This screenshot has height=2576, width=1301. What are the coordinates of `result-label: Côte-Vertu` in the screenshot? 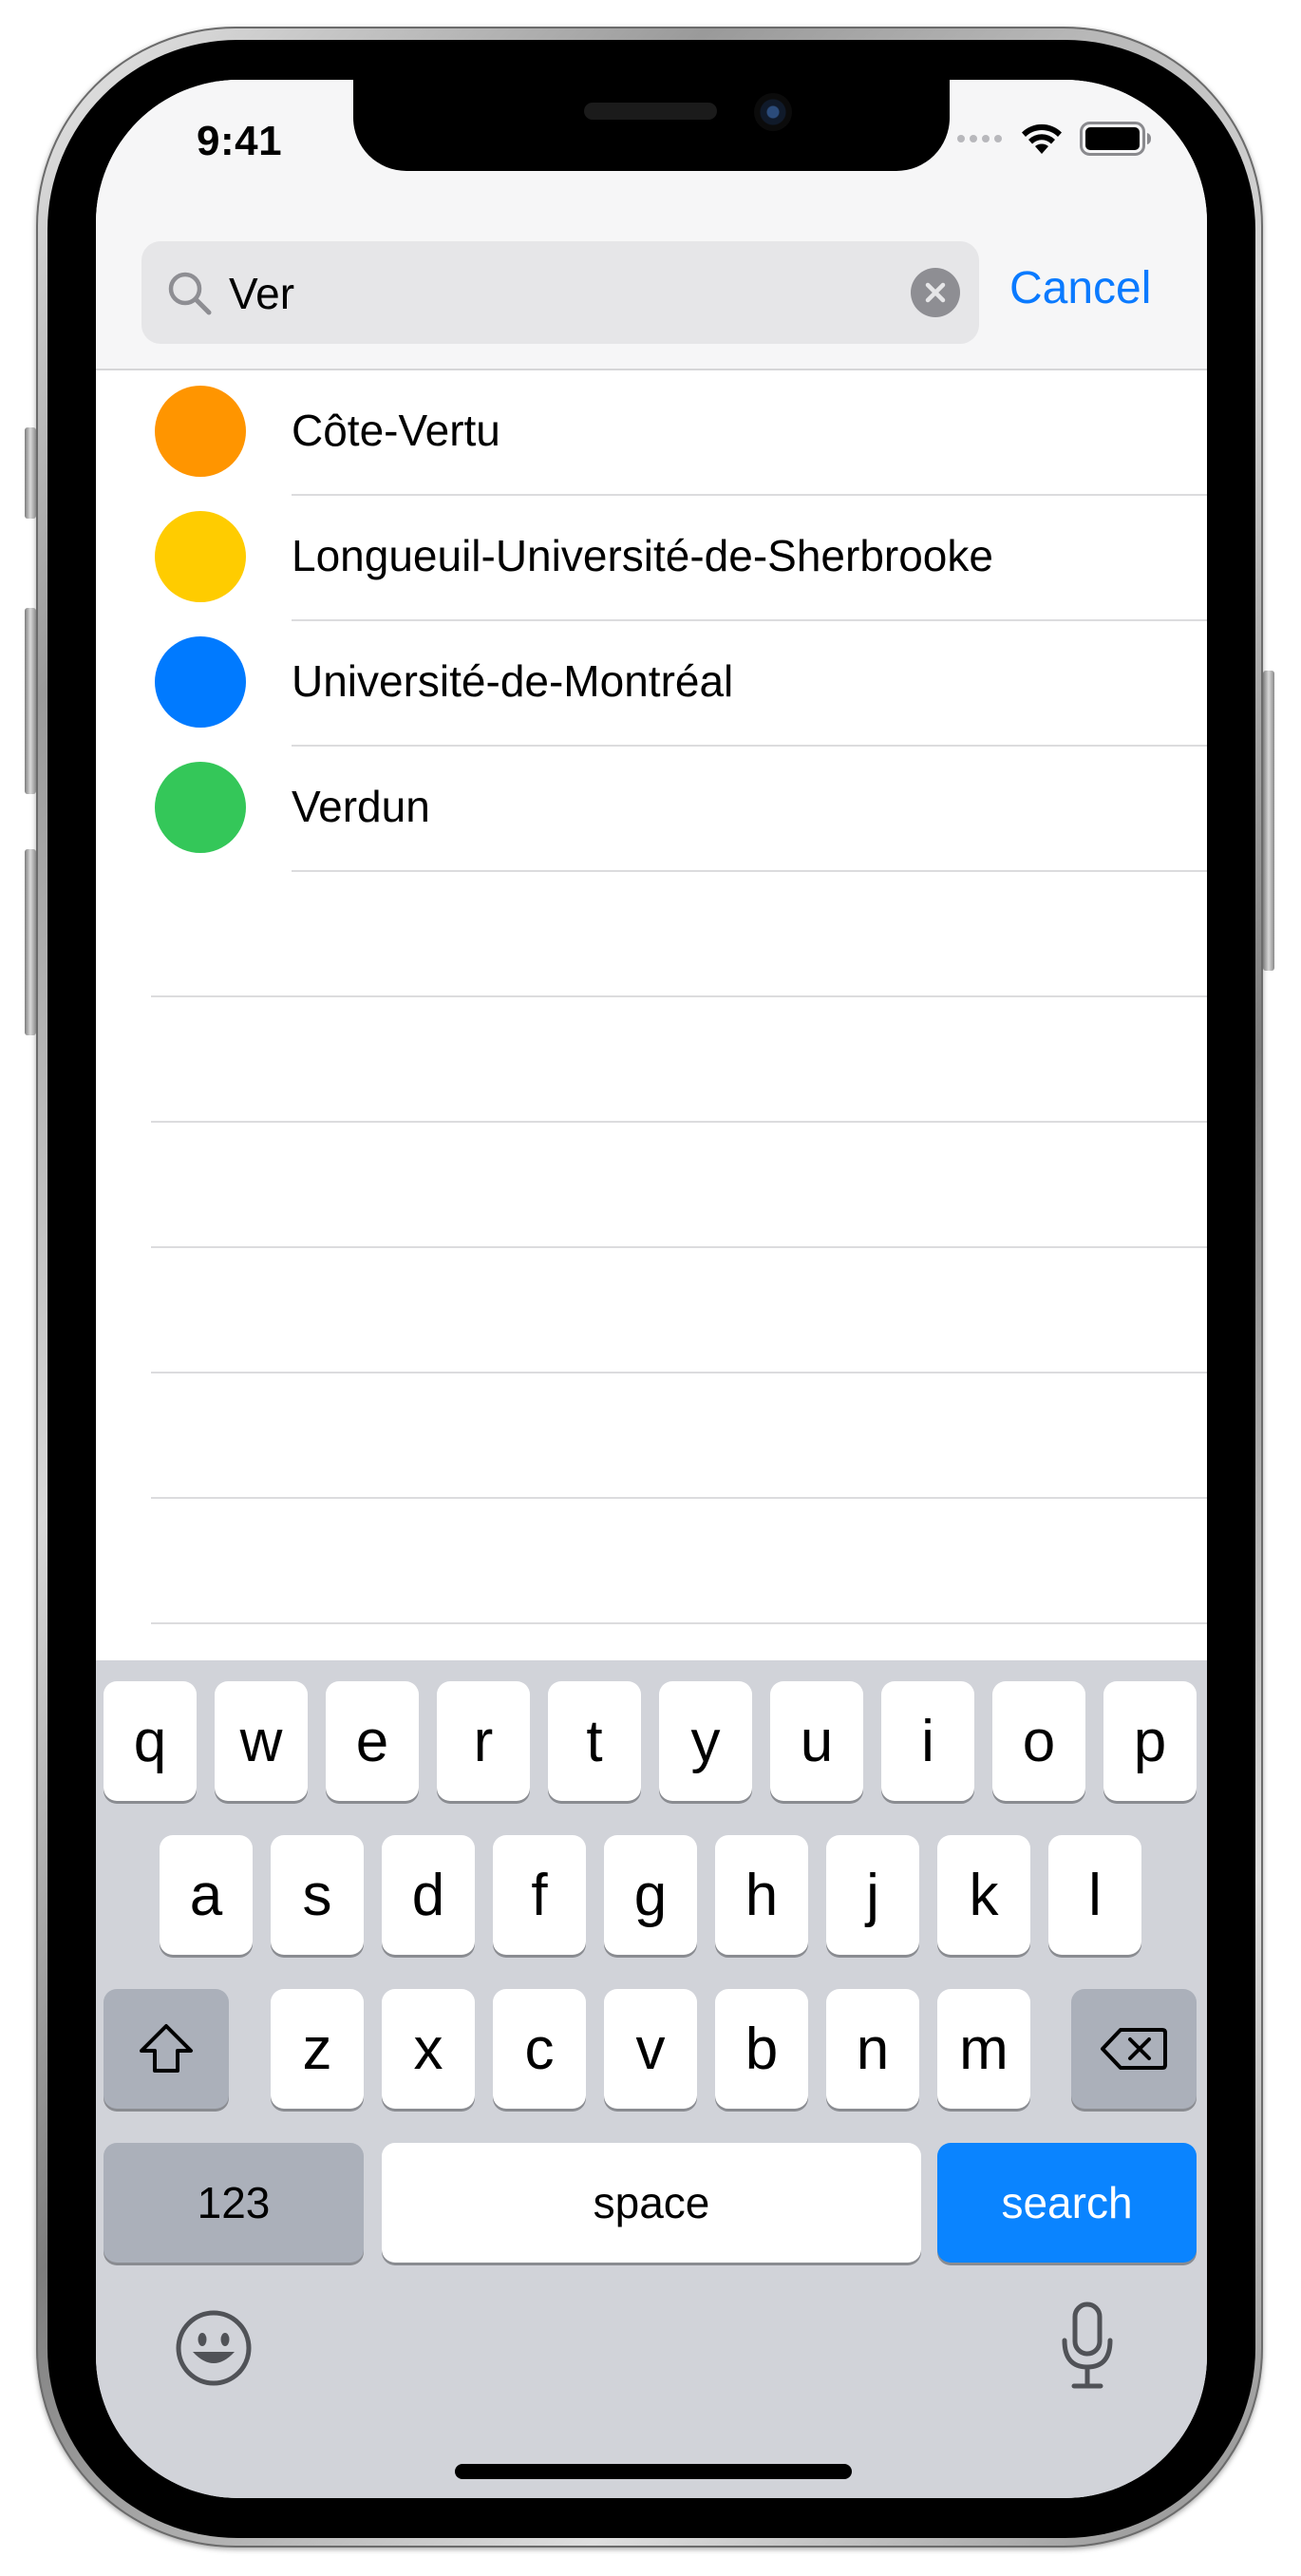 It's located at (396, 430).